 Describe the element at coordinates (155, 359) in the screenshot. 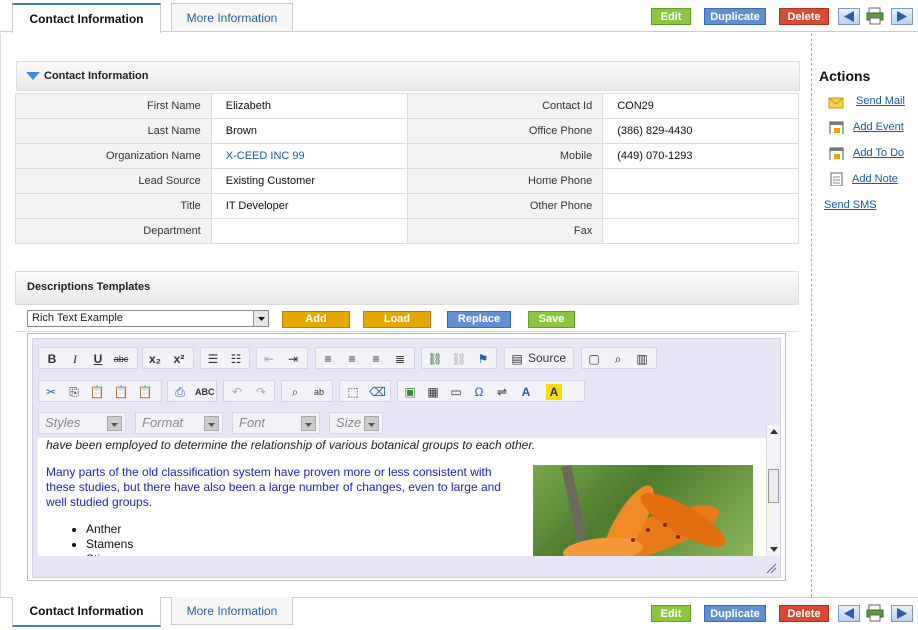

I see `subscript-icon: x₂` at that location.